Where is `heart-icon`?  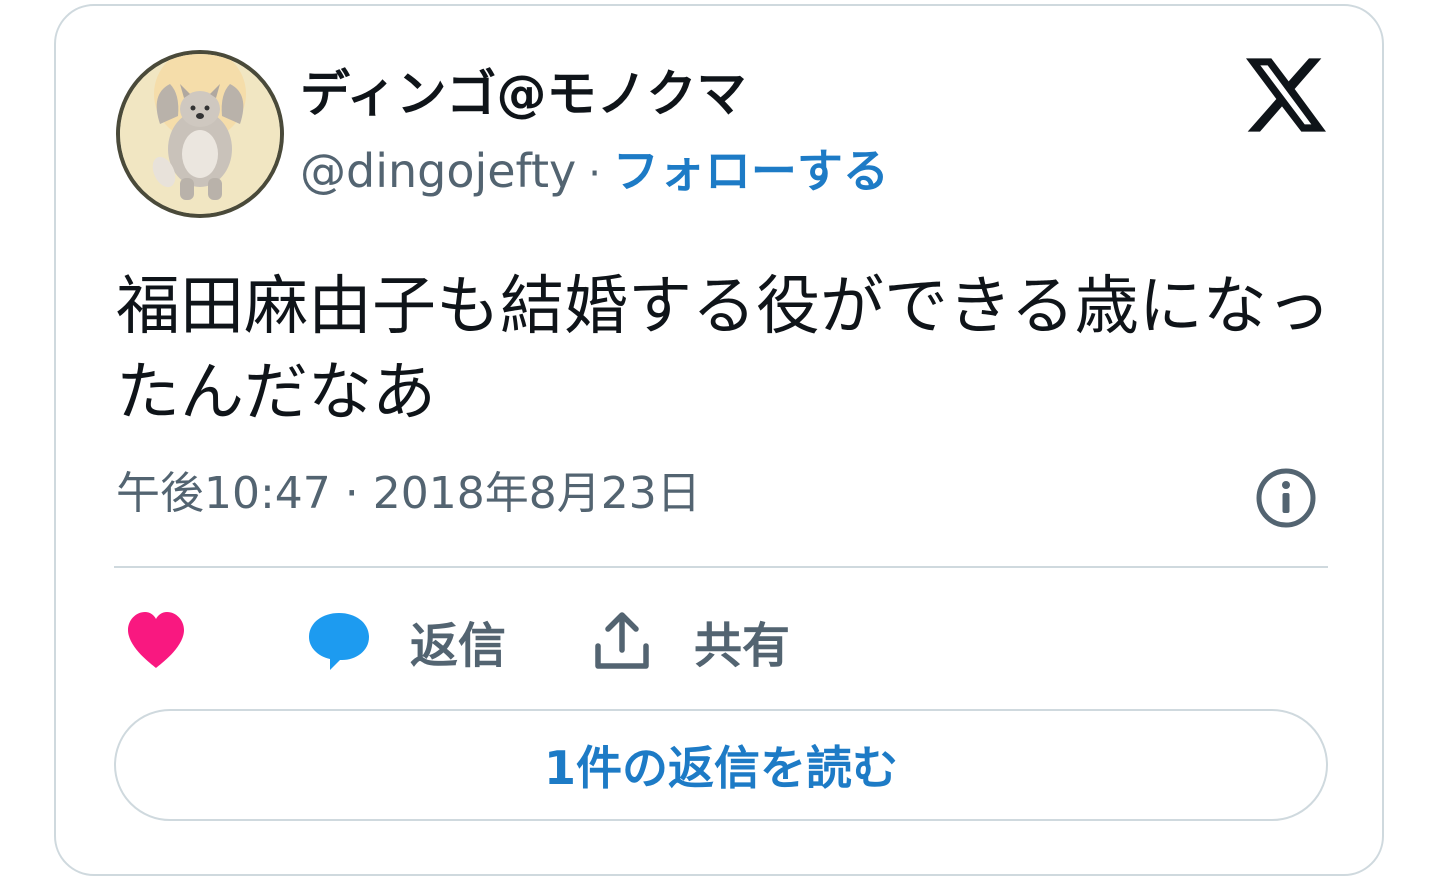 heart-icon is located at coordinates (156, 640).